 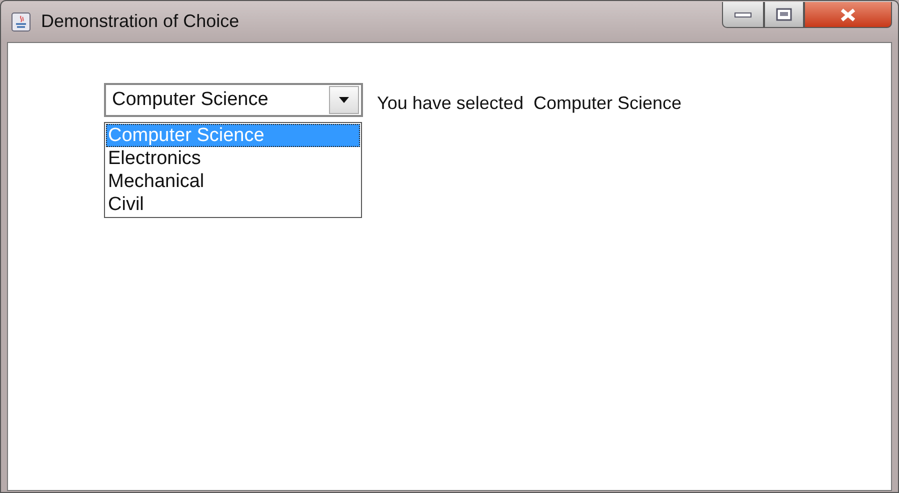 I want to click on dropdown-option: Mechanical, so click(x=233, y=181).